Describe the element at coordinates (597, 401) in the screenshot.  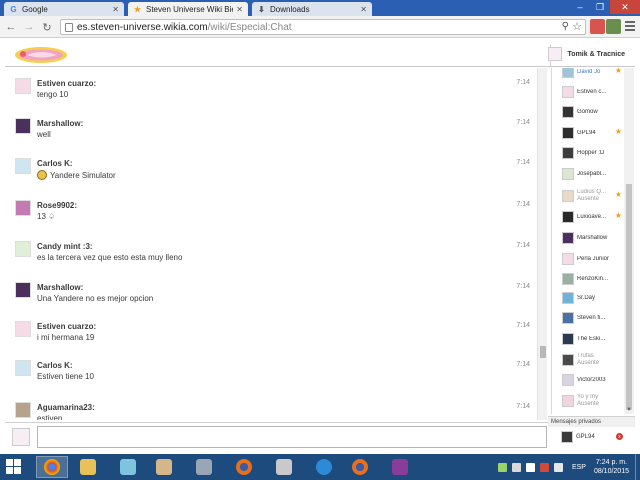
I see `user-name: Yo y my Ausente` at that location.